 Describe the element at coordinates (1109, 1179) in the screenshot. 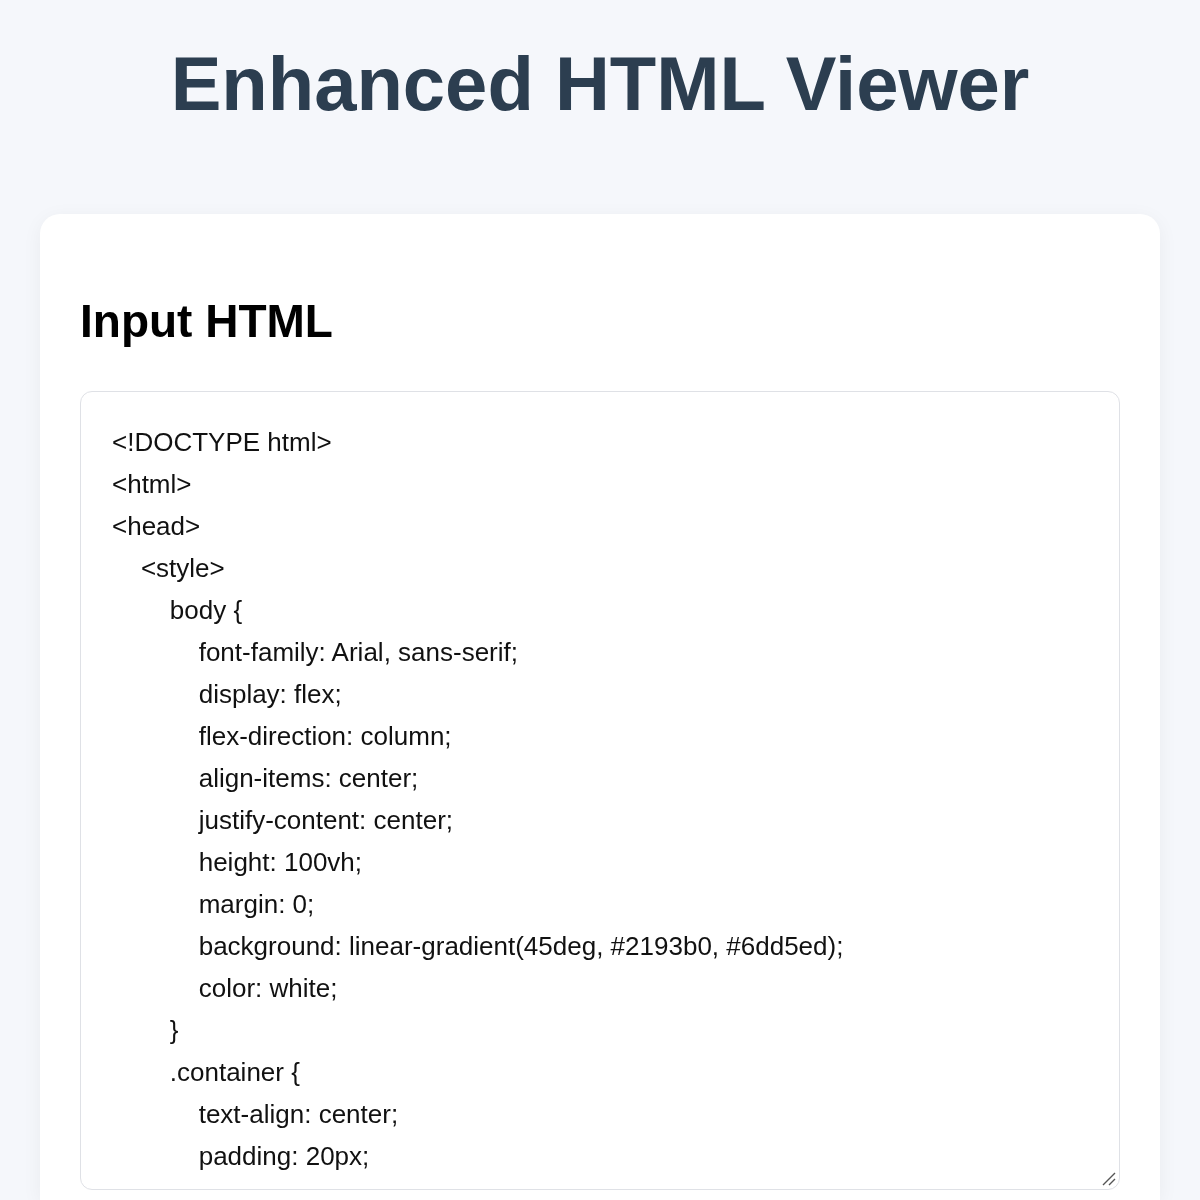

I see `resize-handle-icon` at that location.